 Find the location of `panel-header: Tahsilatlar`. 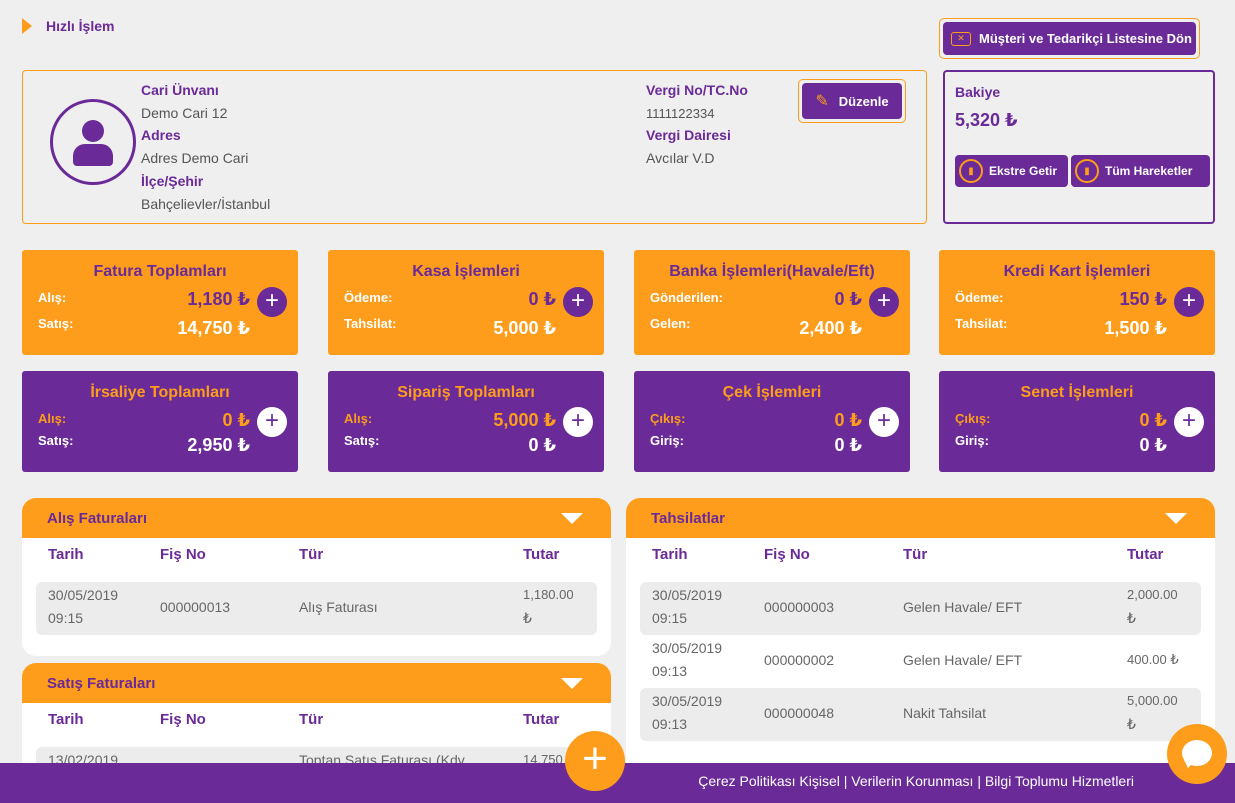

panel-header: Tahsilatlar is located at coordinates (920, 518).